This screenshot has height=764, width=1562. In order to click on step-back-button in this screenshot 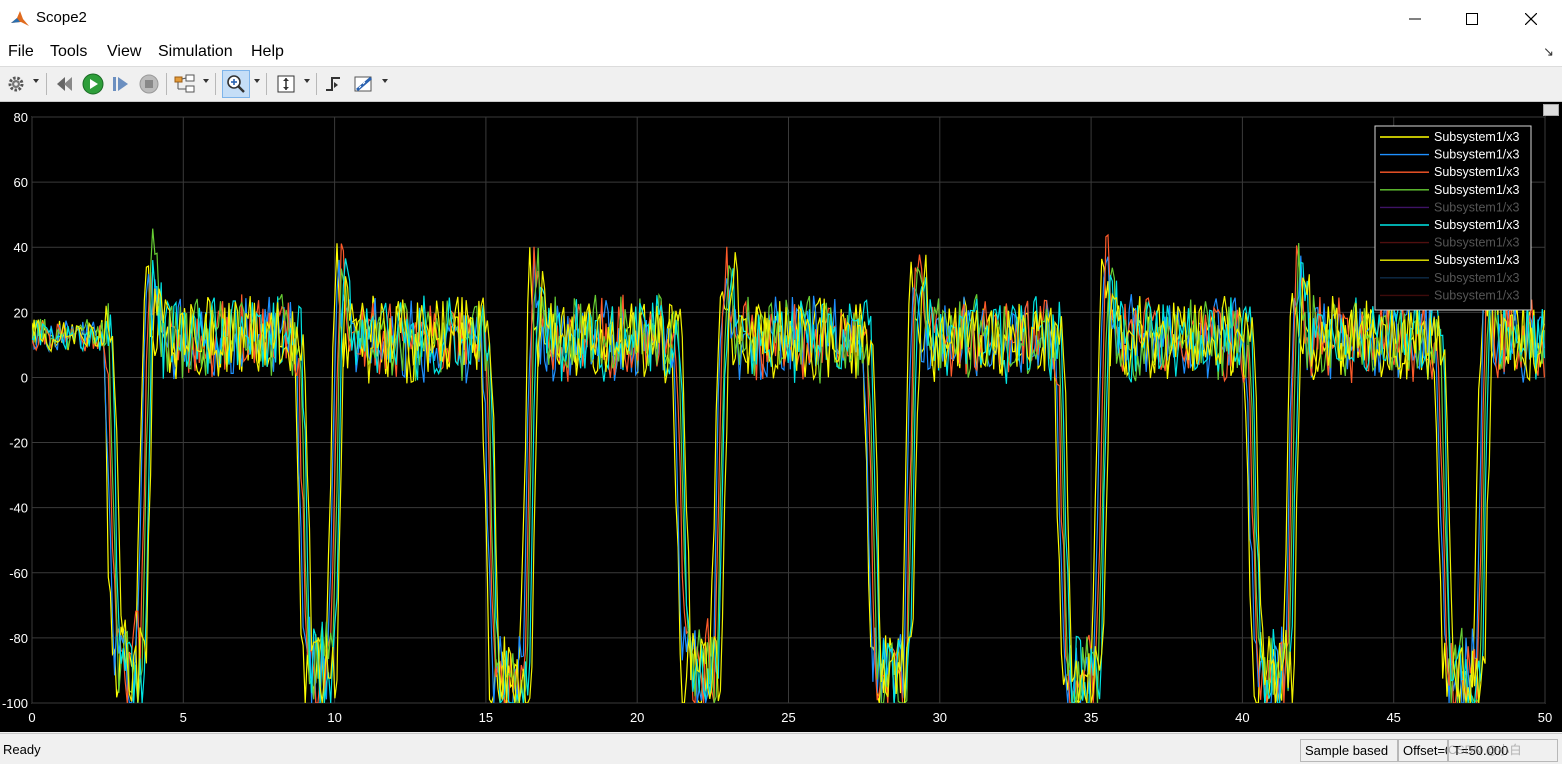, I will do `click(65, 84)`.